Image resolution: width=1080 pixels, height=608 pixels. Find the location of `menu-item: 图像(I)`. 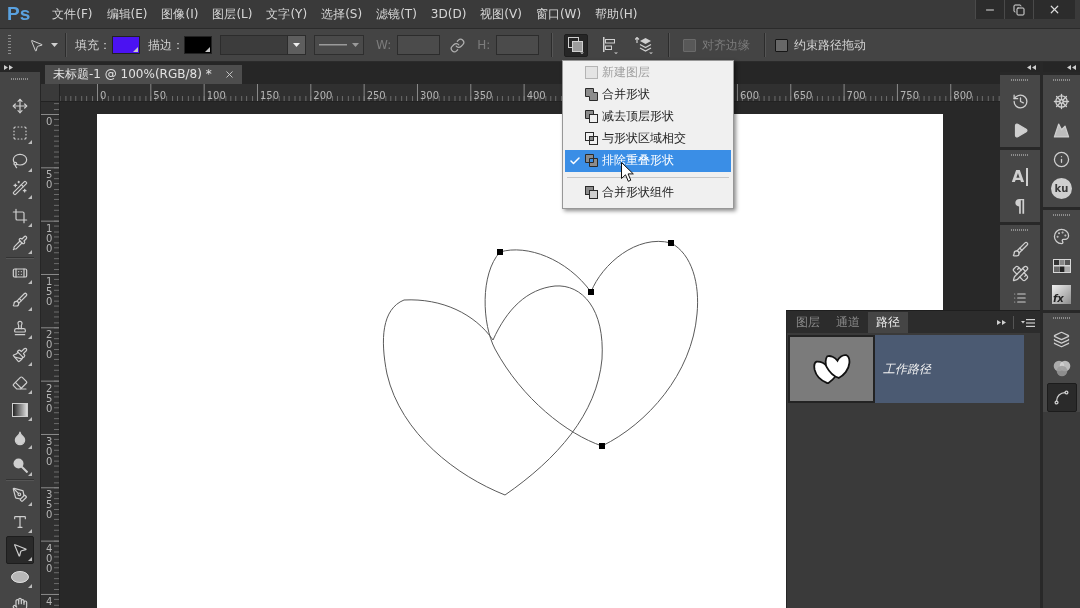

menu-item: 图像(I) is located at coordinates (180, 14).